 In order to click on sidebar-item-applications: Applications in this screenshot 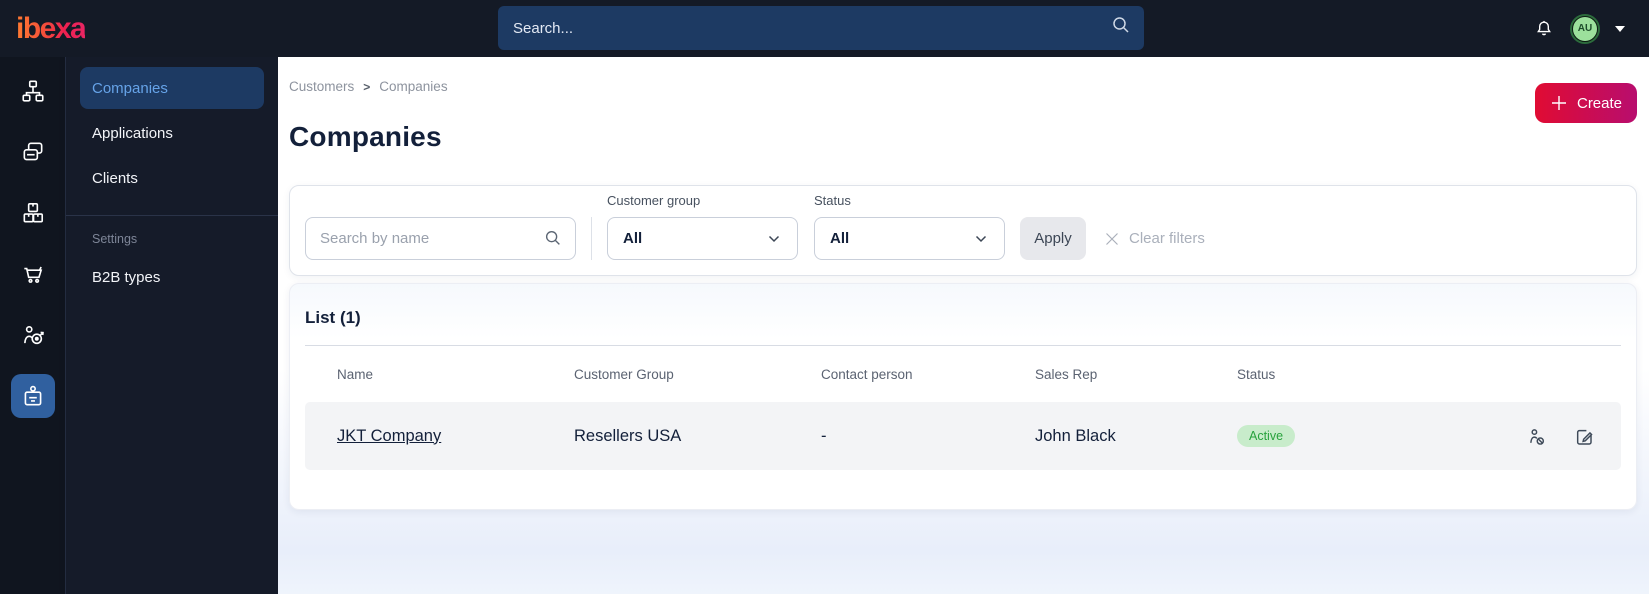, I will do `click(172, 133)`.